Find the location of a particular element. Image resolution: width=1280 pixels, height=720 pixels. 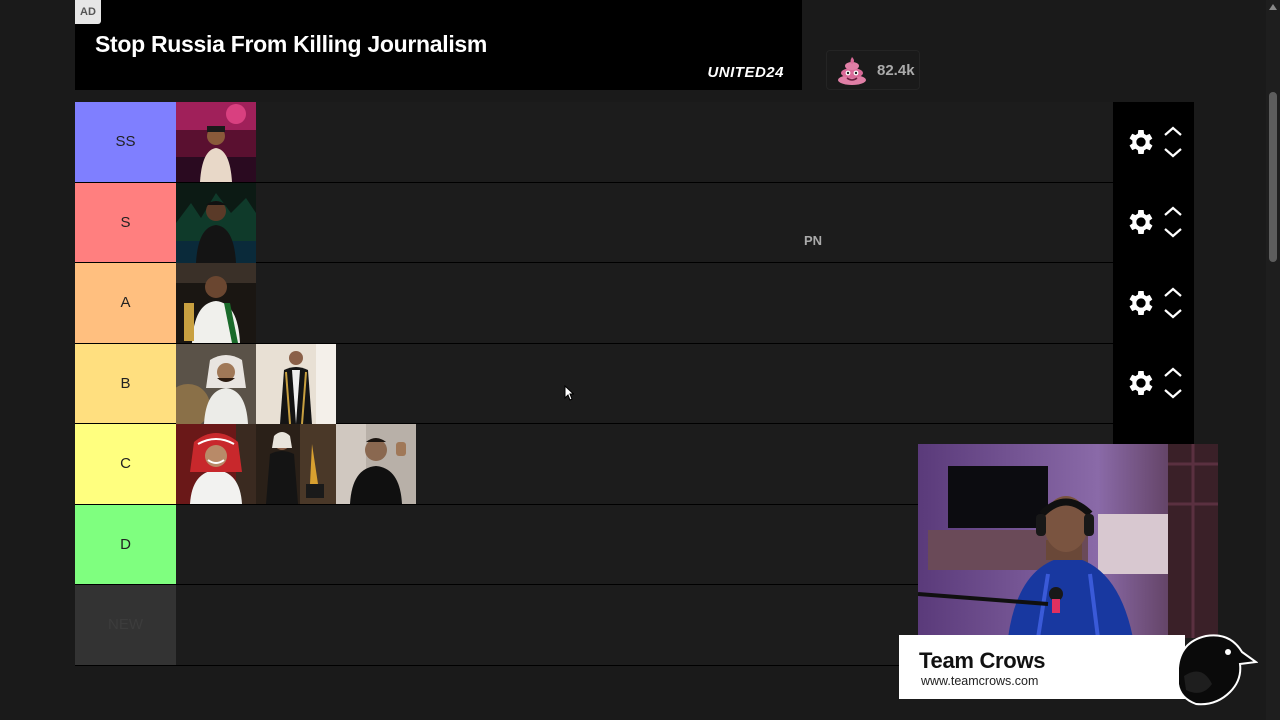

tier-row-a: A is located at coordinates (634, 303).